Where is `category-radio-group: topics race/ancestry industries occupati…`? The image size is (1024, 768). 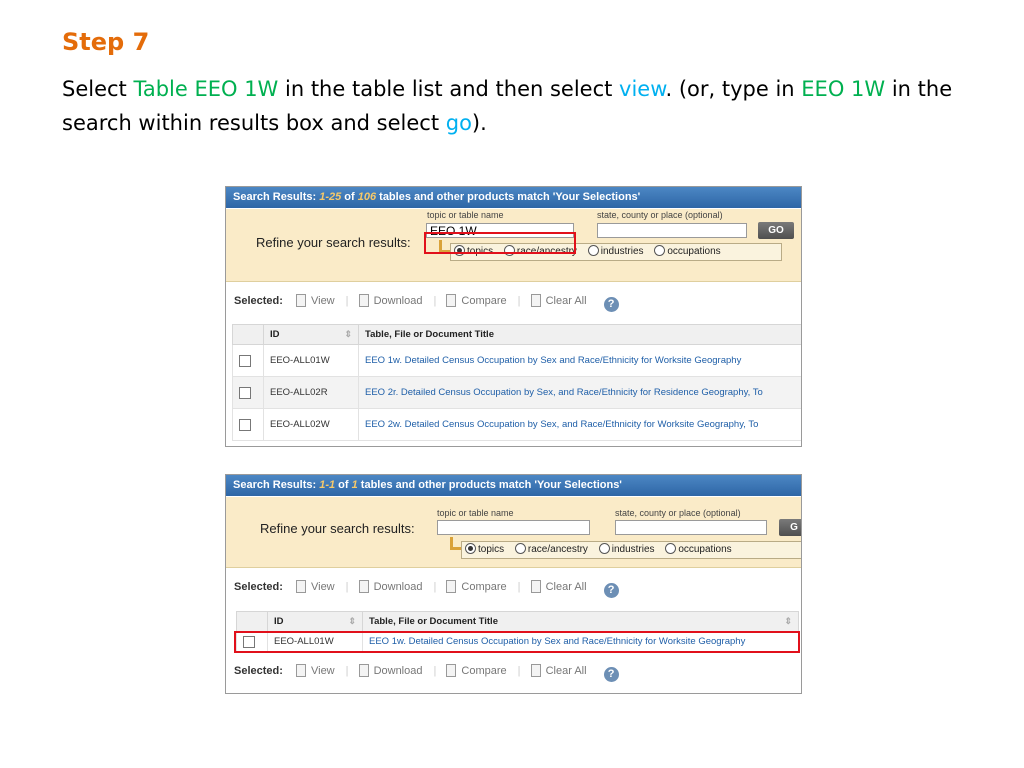
category-radio-group: topics race/ancestry industries occupati… is located at coordinates (631, 550).